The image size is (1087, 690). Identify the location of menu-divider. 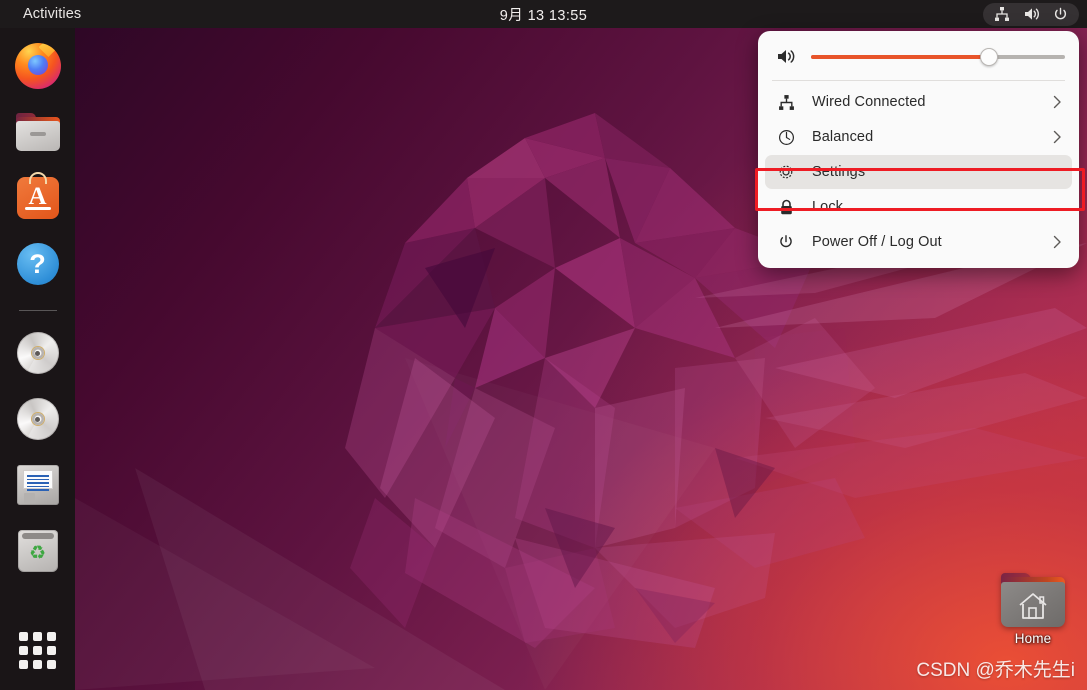
(918, 80).